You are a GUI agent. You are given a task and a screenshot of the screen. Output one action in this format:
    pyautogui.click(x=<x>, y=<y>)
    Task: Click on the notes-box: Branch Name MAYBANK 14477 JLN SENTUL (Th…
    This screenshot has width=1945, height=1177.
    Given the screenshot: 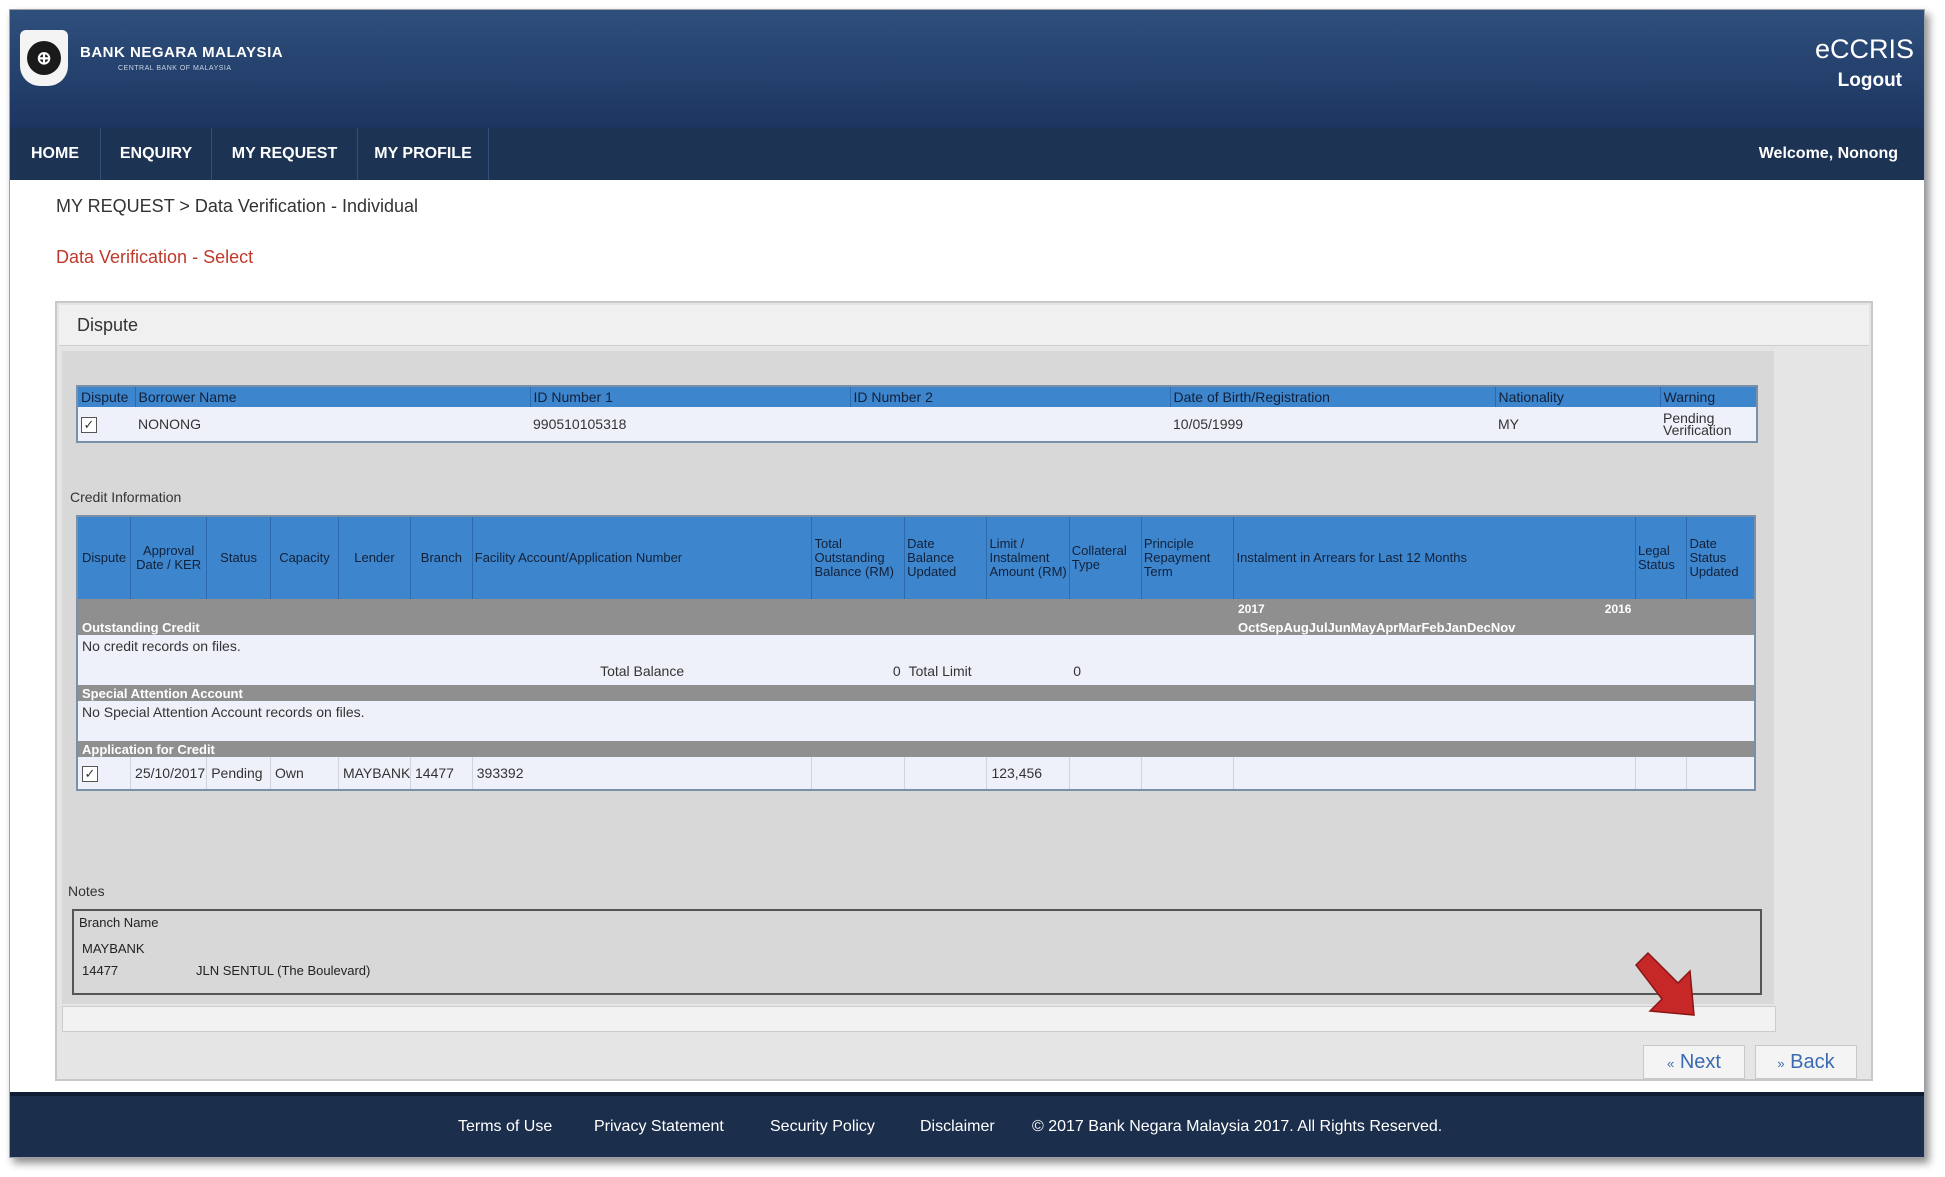 What is the action you would take?
    pyautogui.click(x=917, y=952)
    